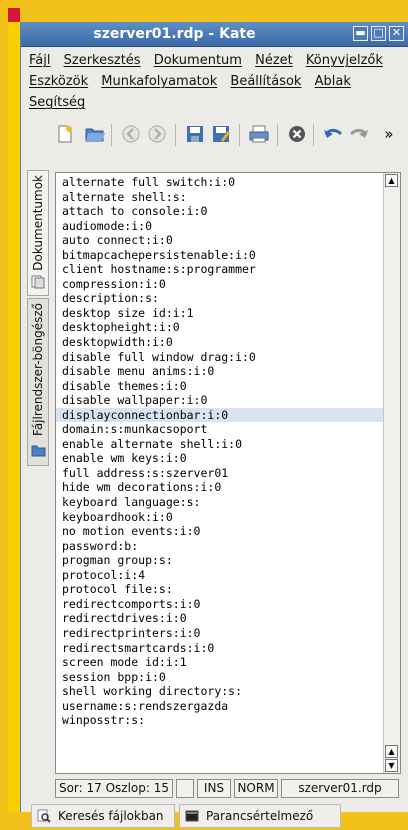 The height and width of the screenshot is (830, 408). Describe the element at coordinates (219, 691) in the screenshot. I see `editor-line: shell working directory:s:` at that location.